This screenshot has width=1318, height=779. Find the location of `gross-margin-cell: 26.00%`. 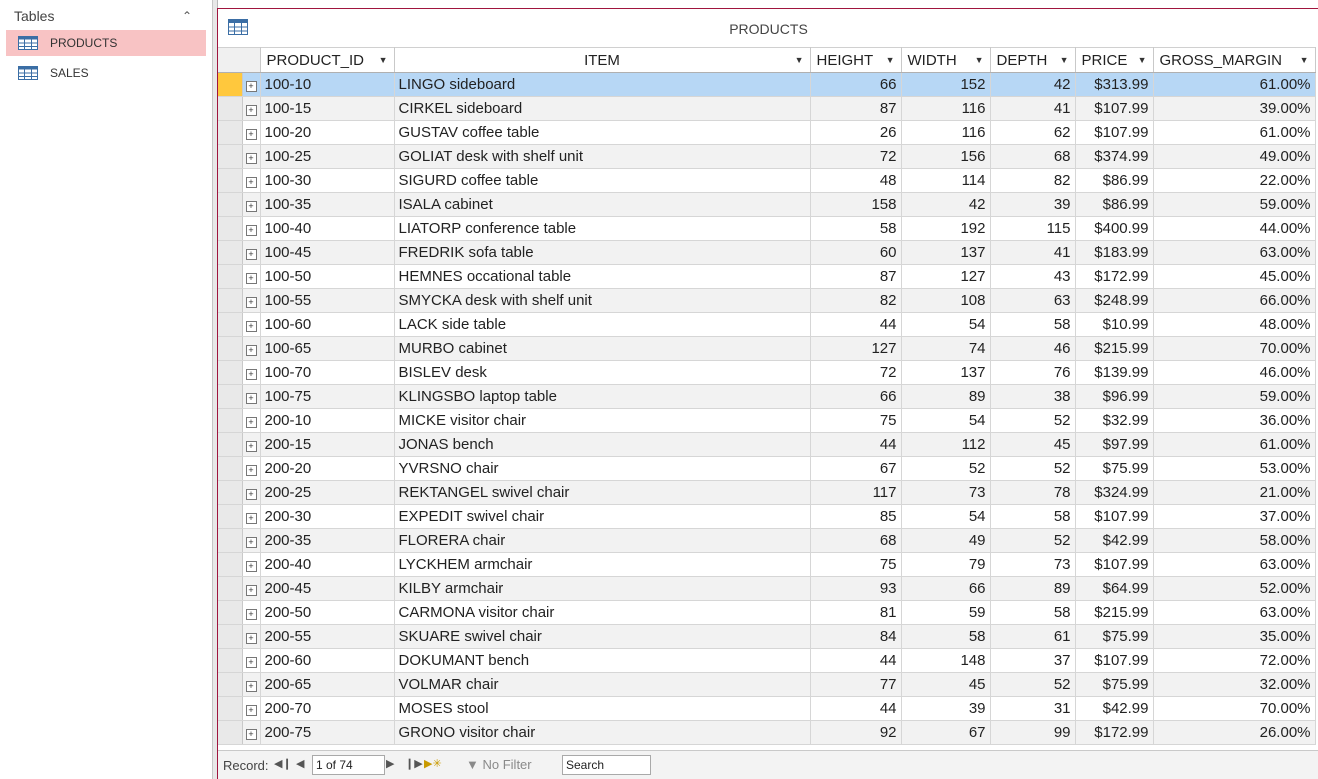

gross-margin-cell: 26.00% is located at coordinates (1234, 732).